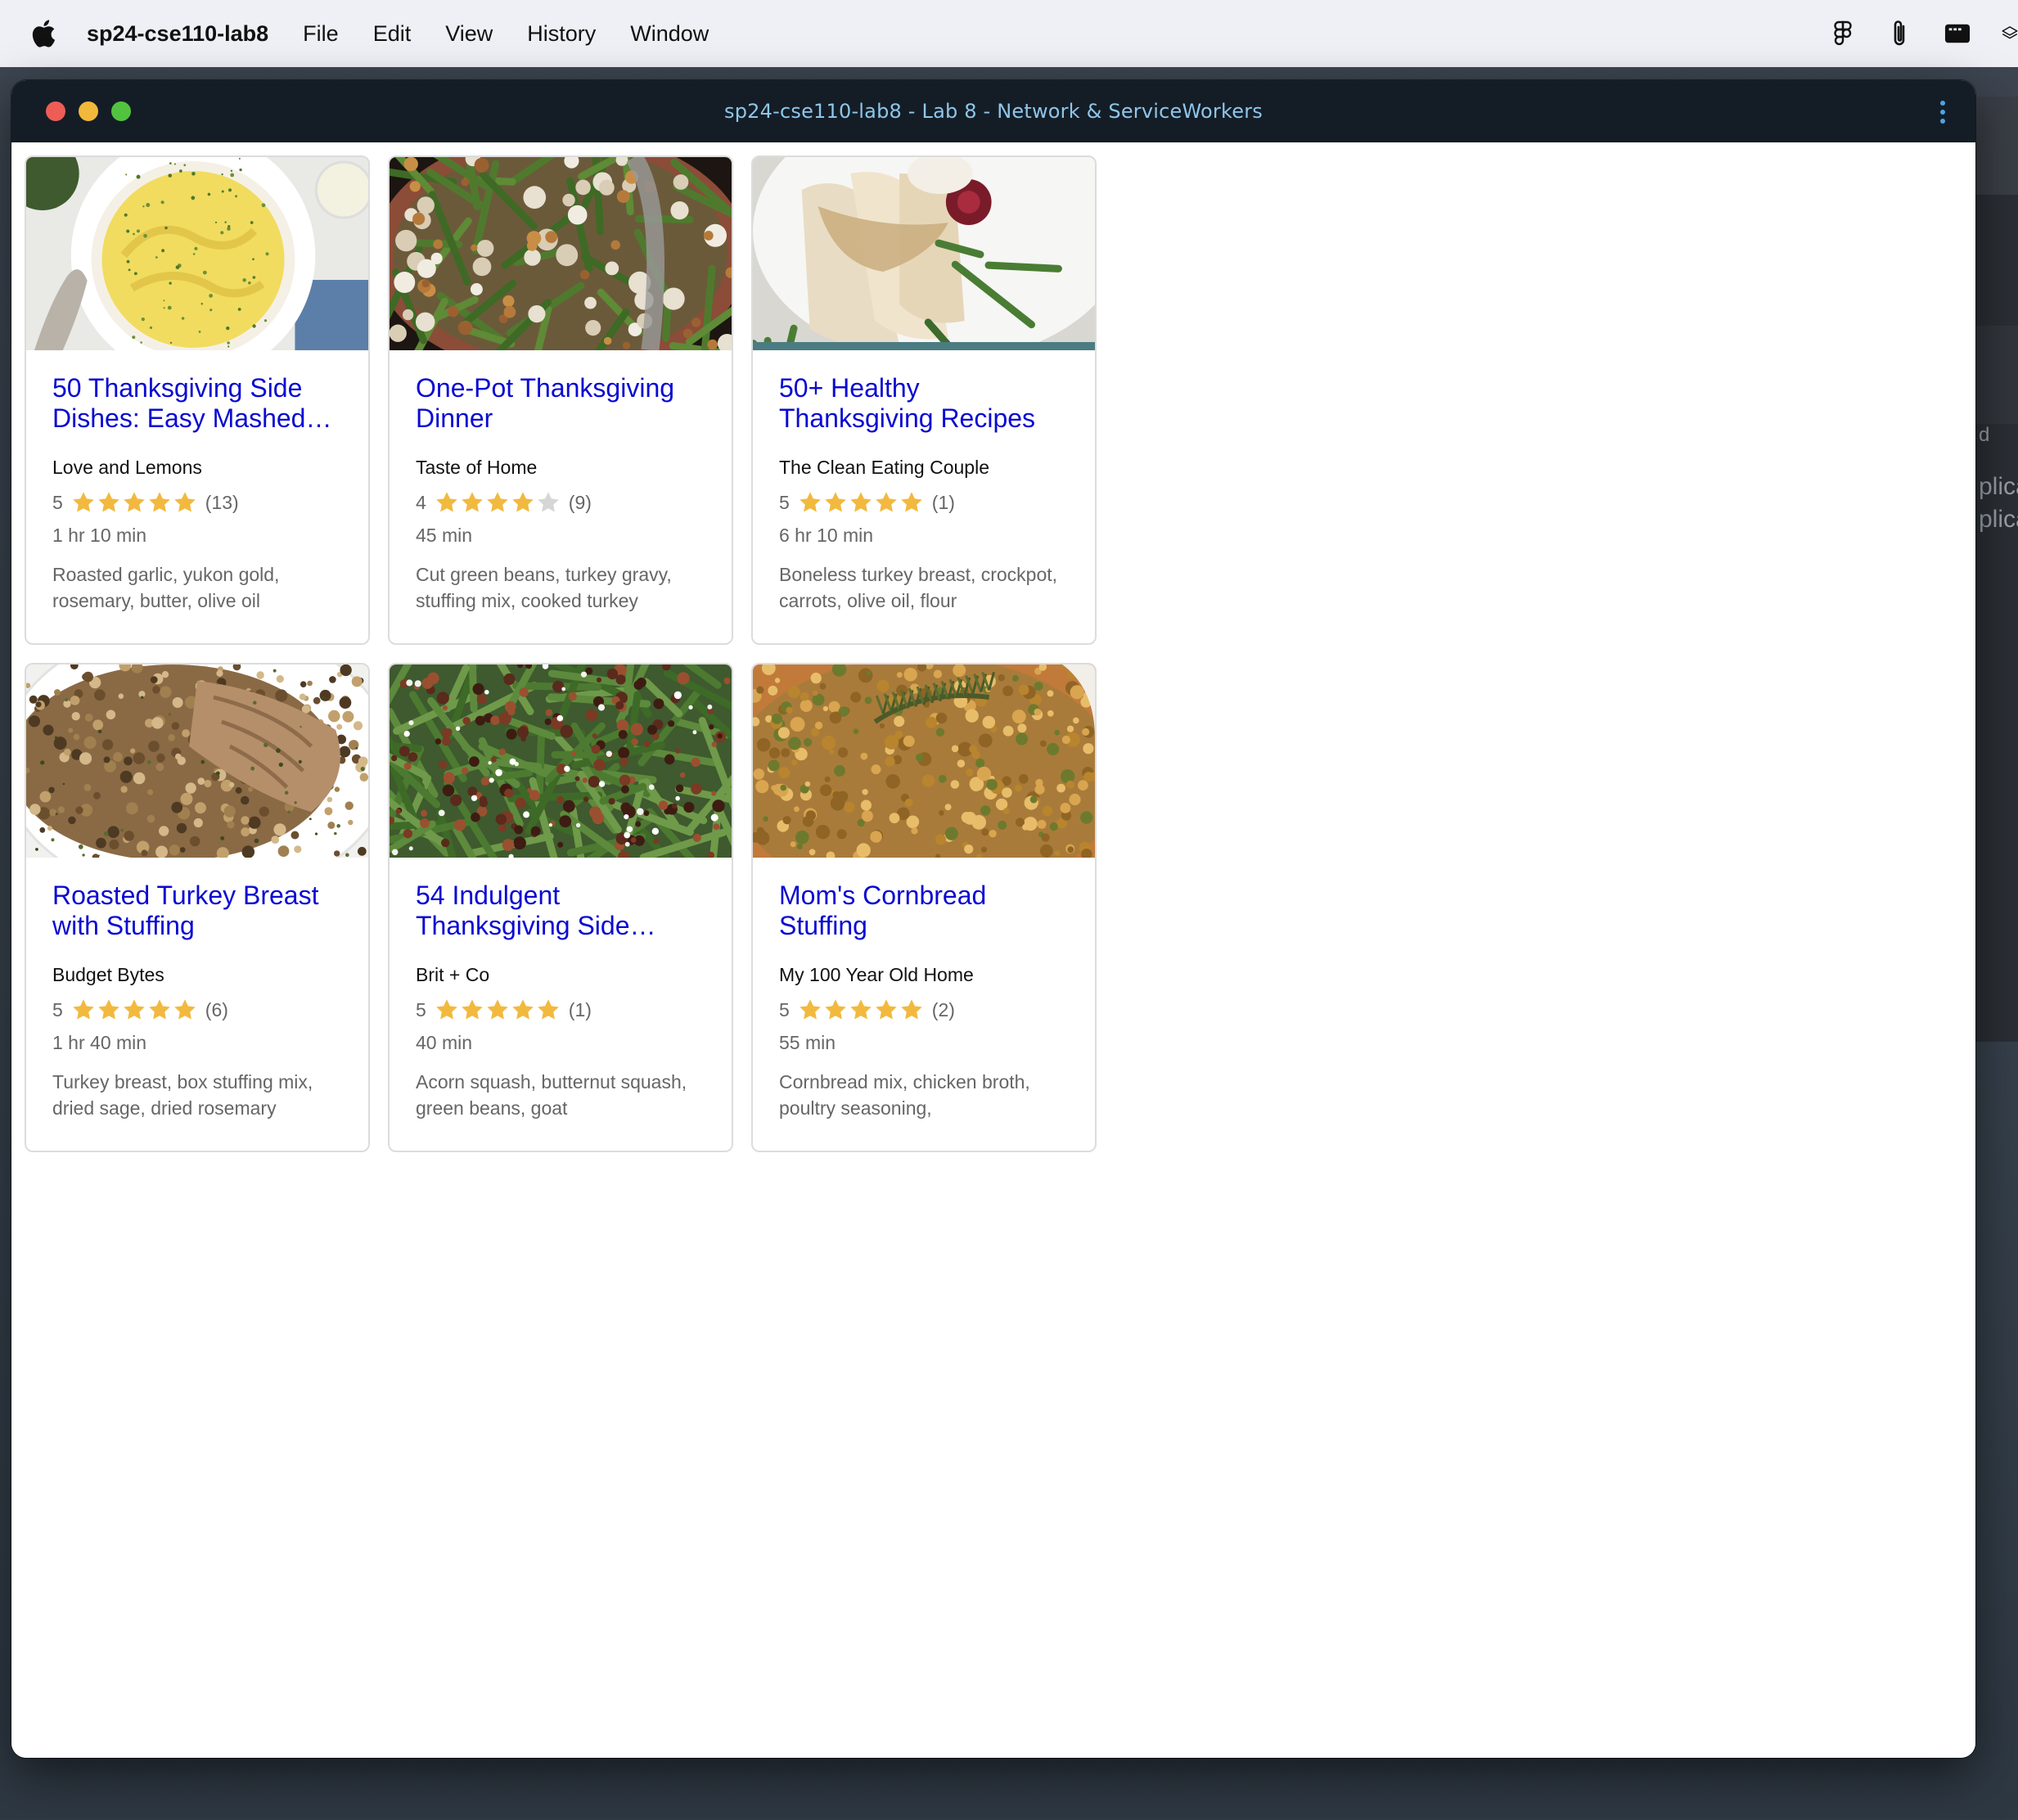  What do you see at coordinates (1996, 570) in the screenshot?
I see `background-app-window` at bounding box center [1996, 570].